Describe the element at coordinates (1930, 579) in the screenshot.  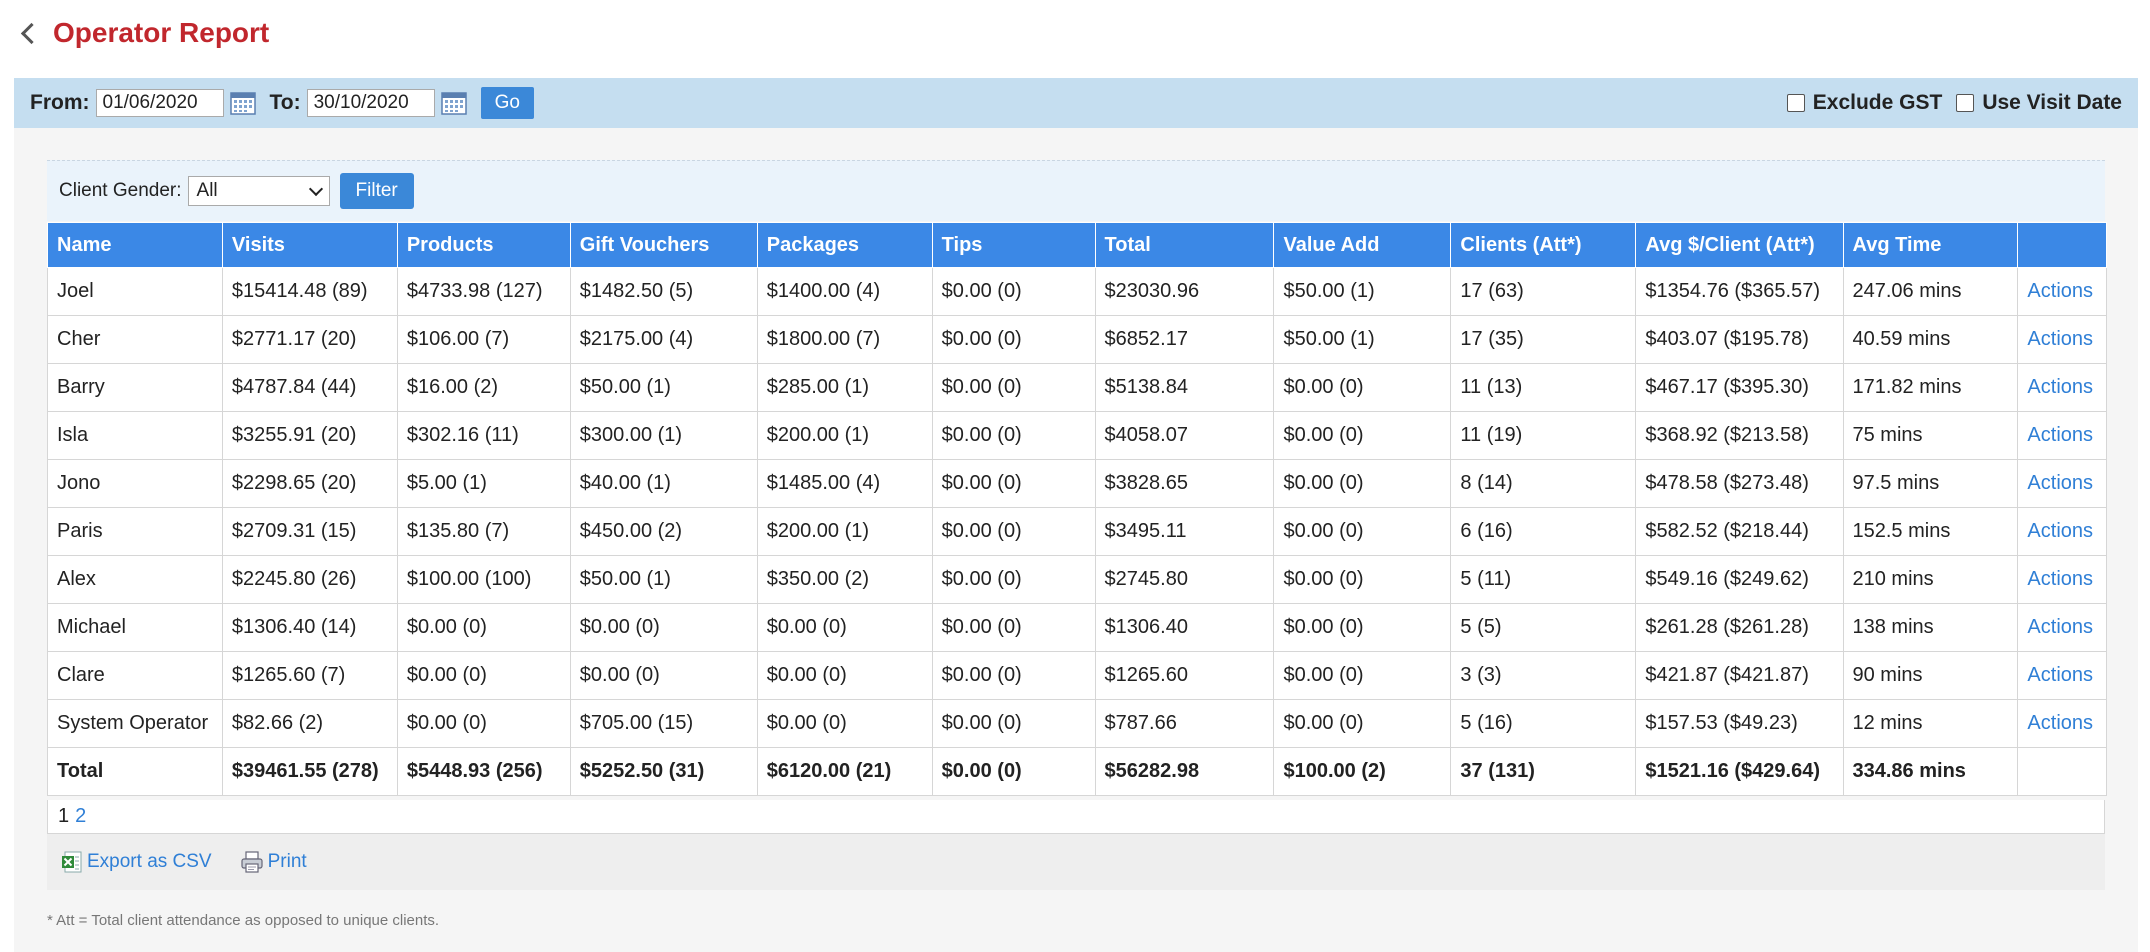
I see `cell-avg-time: 210 mins` at that location.